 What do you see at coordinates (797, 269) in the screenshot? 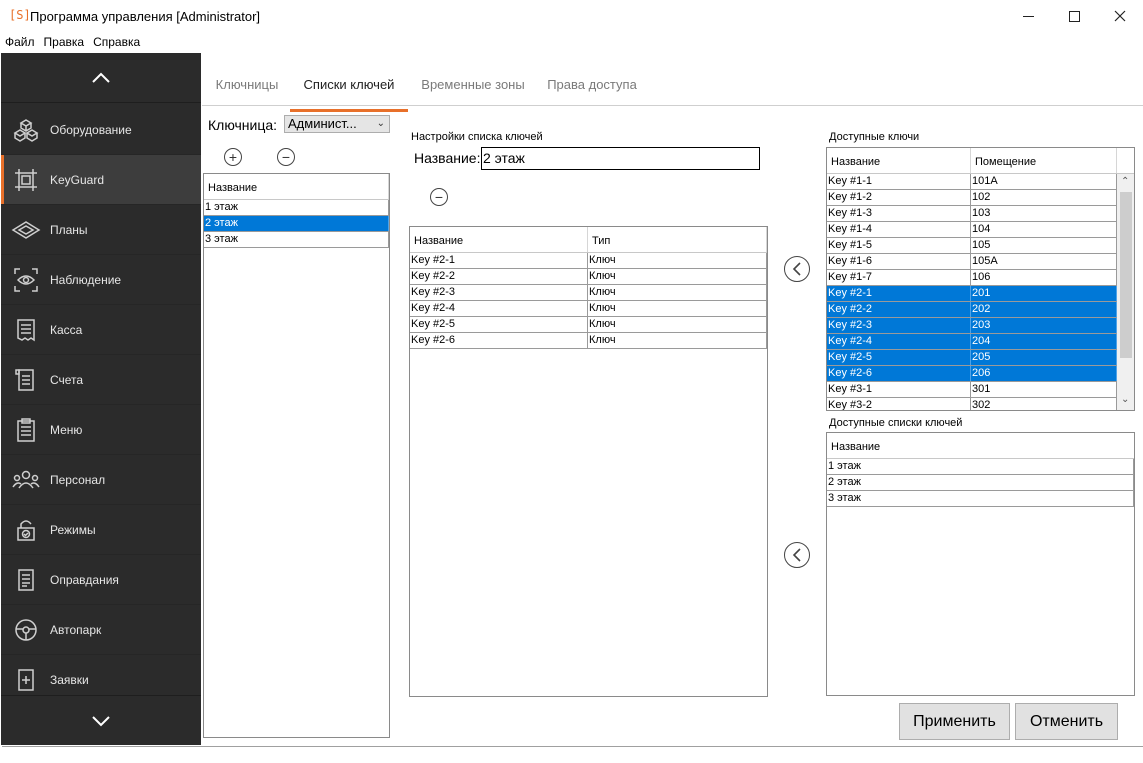
I see `add-keys-to-list-button` at bounding box center [797, 269].